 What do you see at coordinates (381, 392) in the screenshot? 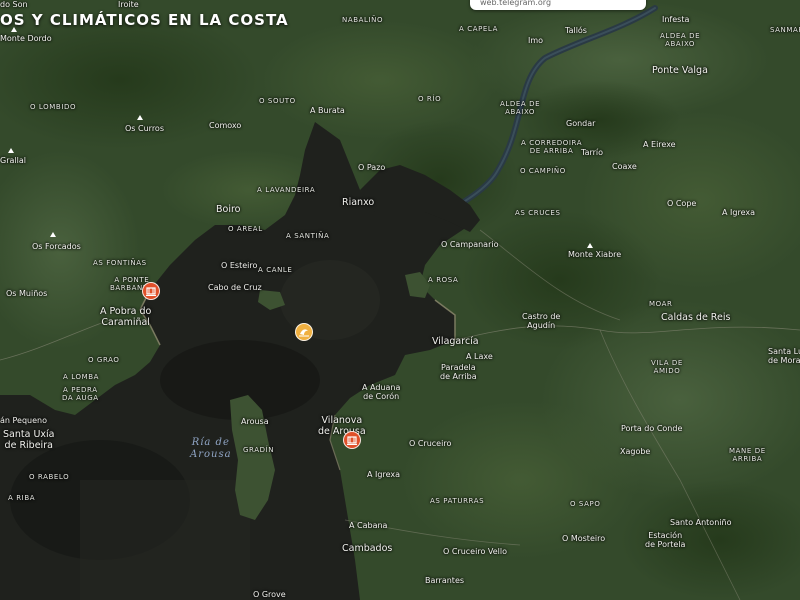
I see `place-label: A Aduana de Corón` at bounding box center [381, 392].